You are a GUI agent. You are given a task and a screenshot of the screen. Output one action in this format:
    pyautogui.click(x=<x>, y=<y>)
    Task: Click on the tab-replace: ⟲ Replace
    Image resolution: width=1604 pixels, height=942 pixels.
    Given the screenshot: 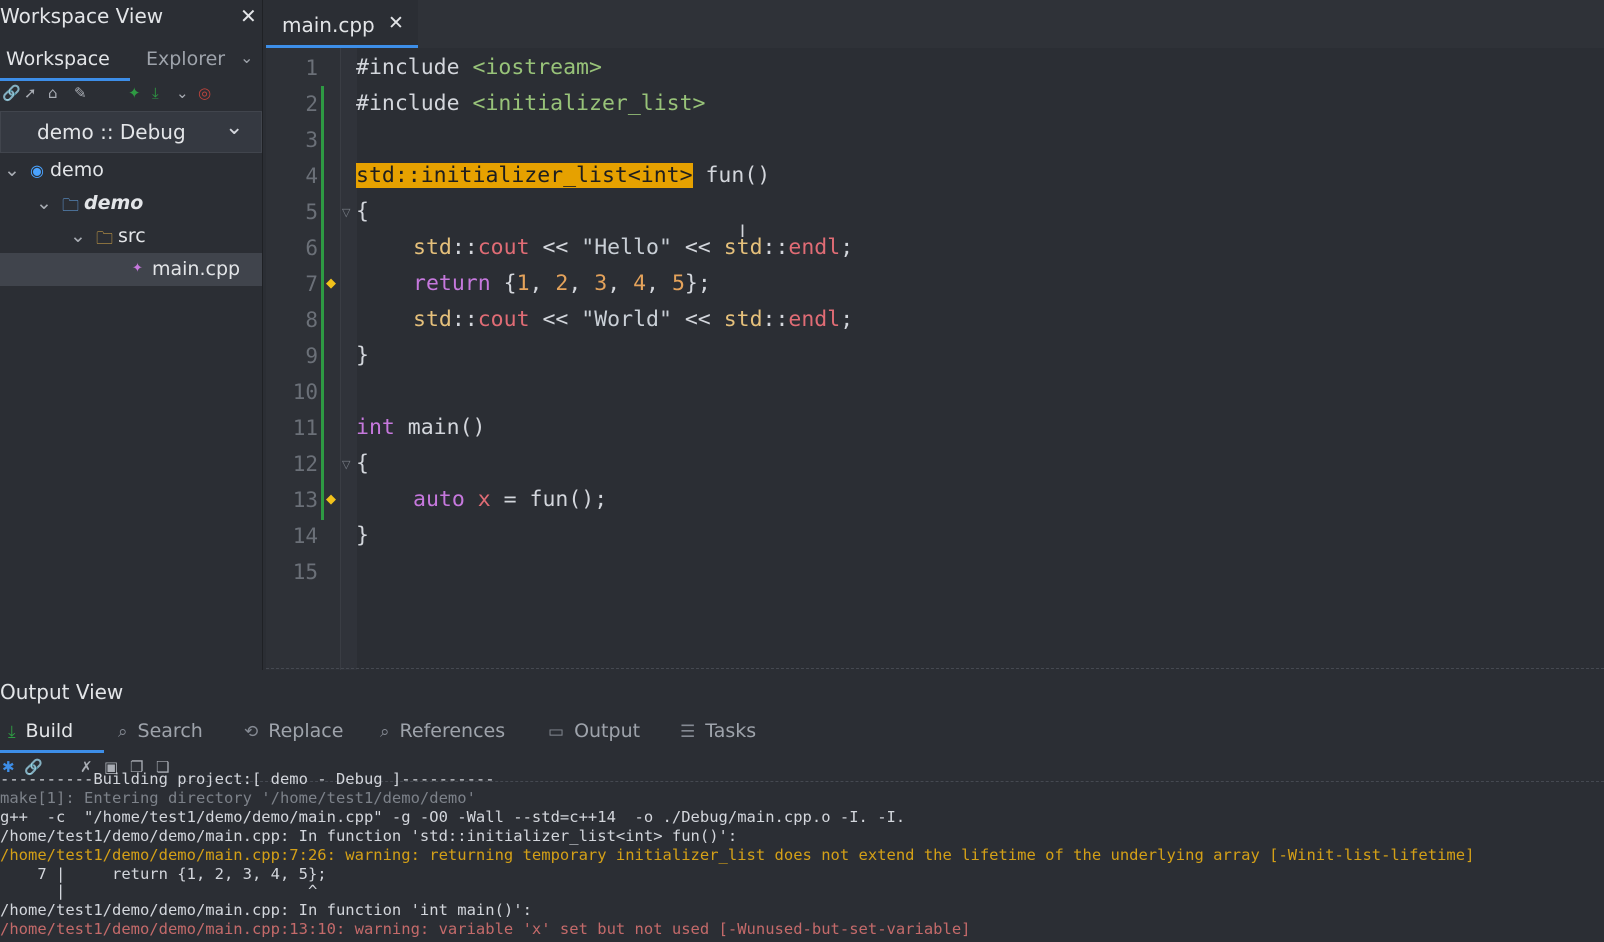 What is the action you would take?
    pyautogui.click(x=293, y=731)
    